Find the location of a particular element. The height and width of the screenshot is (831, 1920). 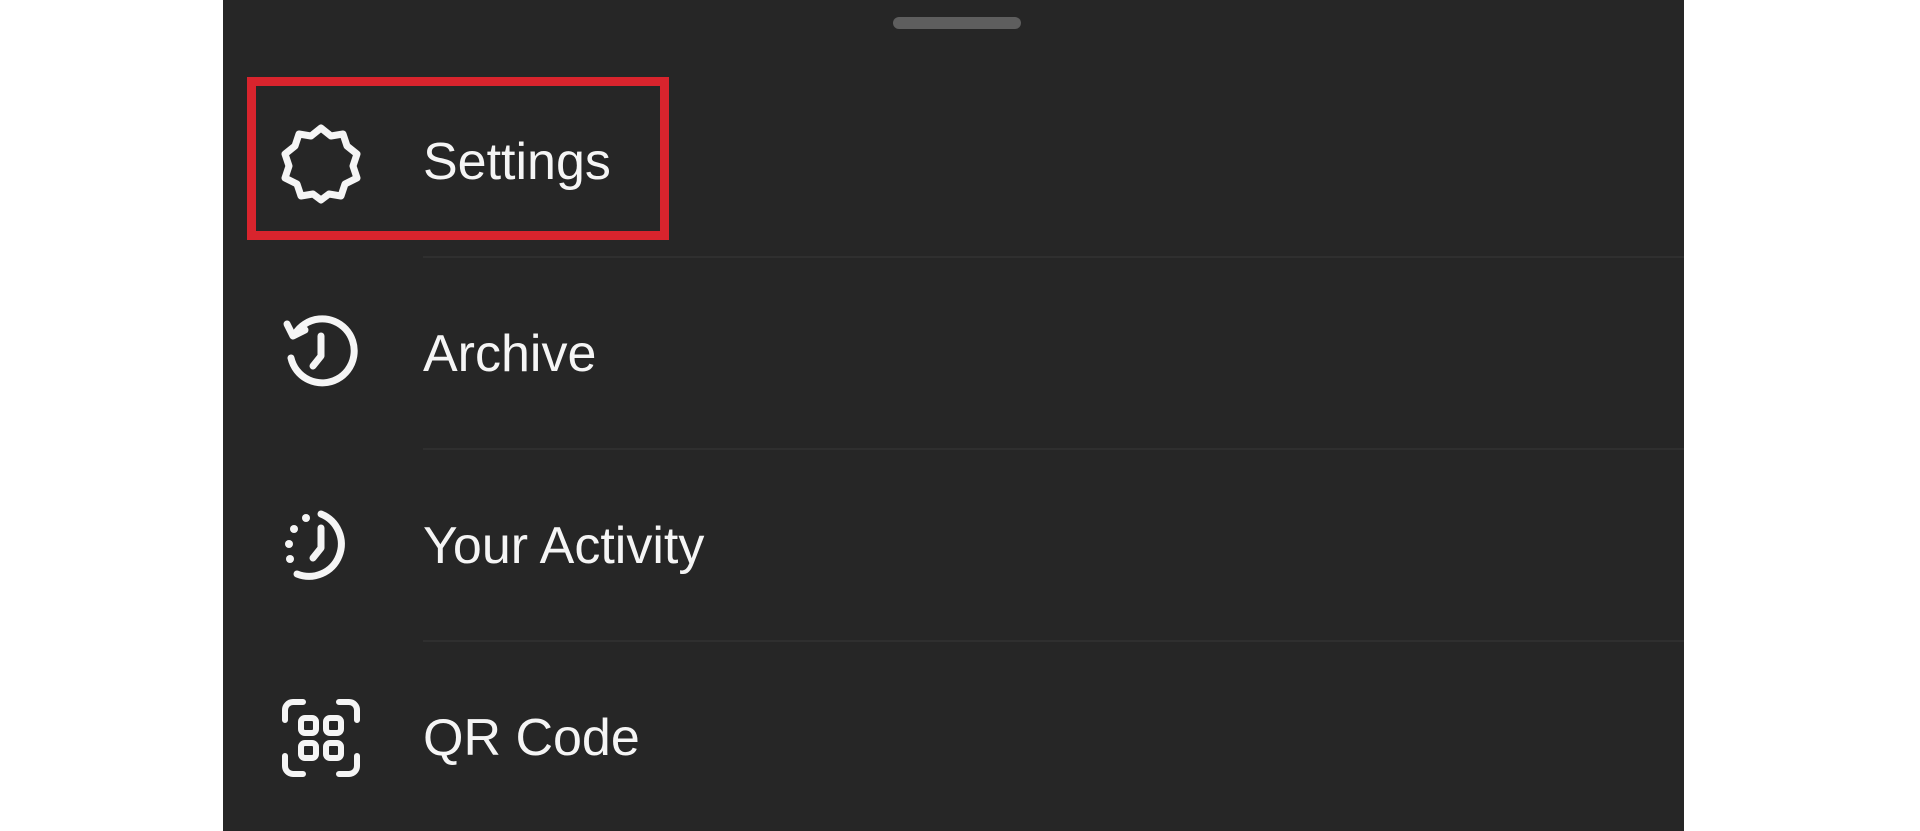

menu-item-label: Your Activity is located at coordinates (564, 546).